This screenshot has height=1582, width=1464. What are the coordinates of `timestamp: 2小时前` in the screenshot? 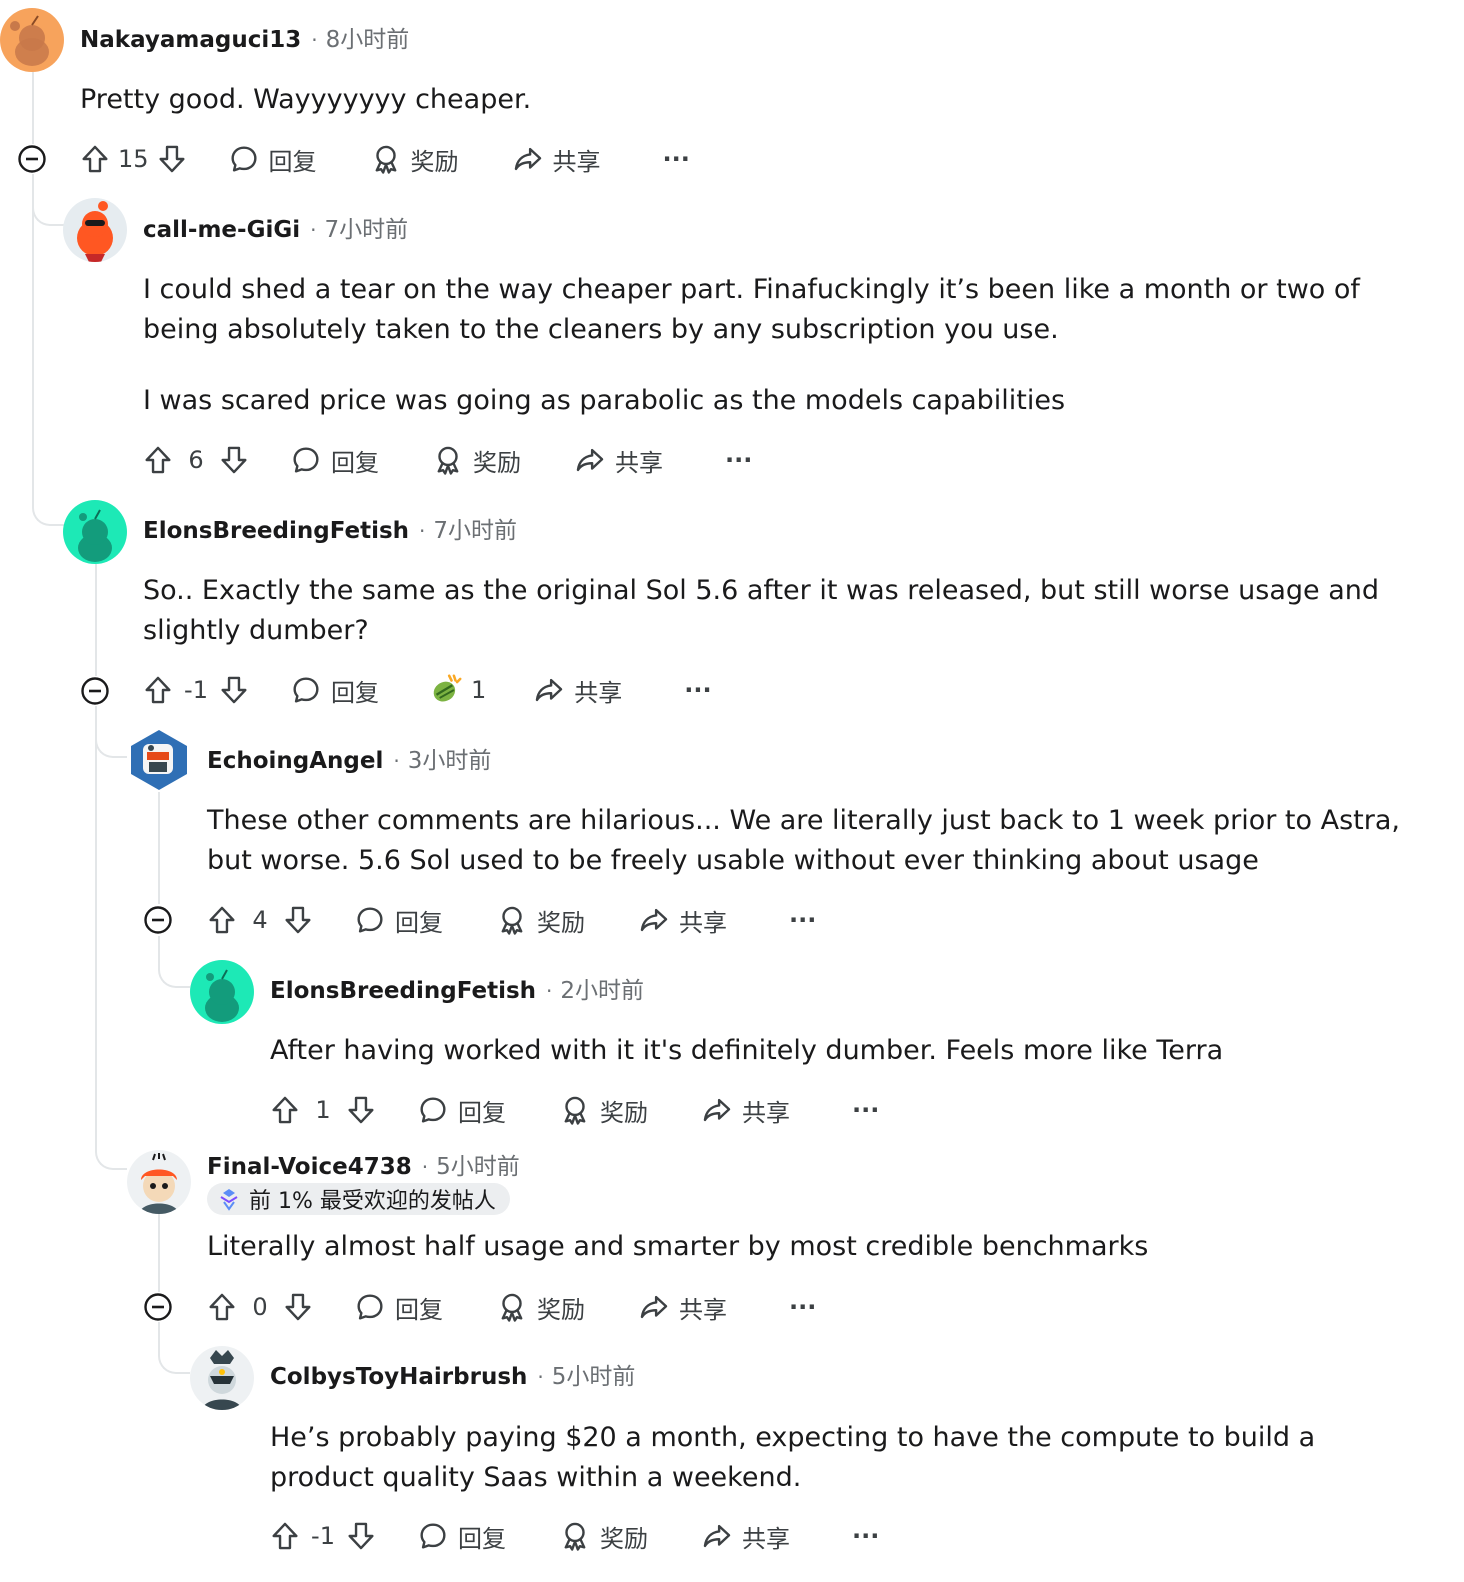 It's located at (602, 988).